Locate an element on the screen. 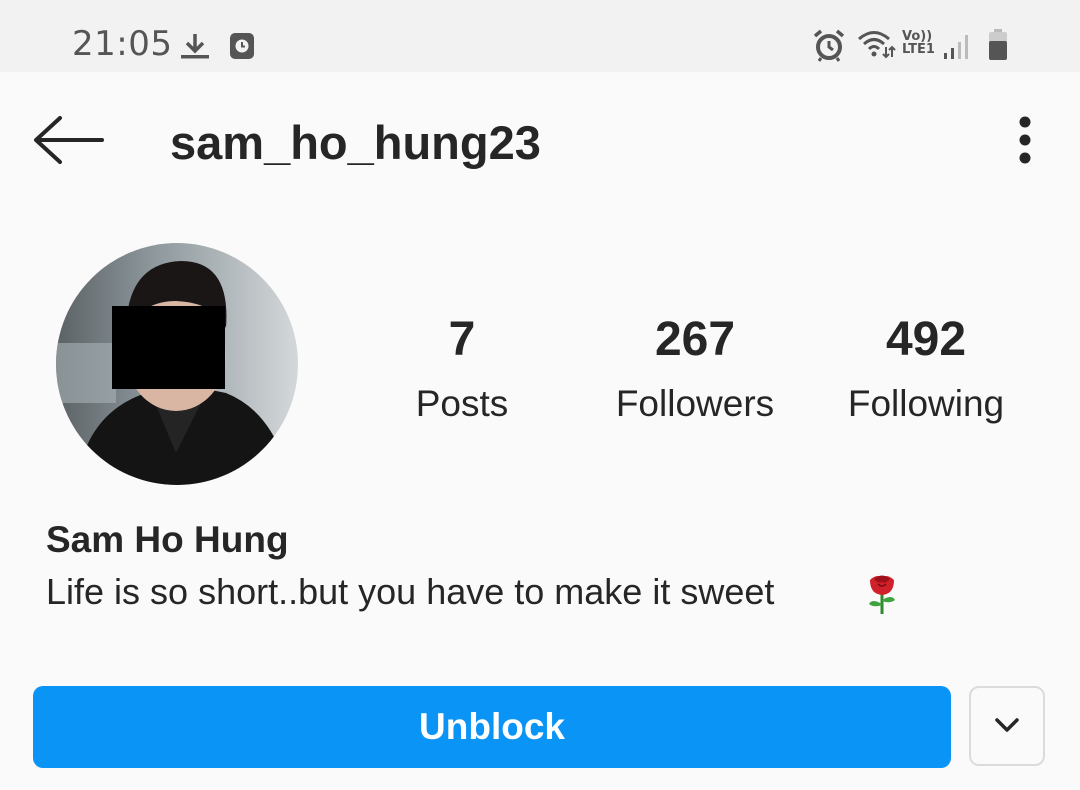  rose-emoji-icon is located at coordinates (882, 594).